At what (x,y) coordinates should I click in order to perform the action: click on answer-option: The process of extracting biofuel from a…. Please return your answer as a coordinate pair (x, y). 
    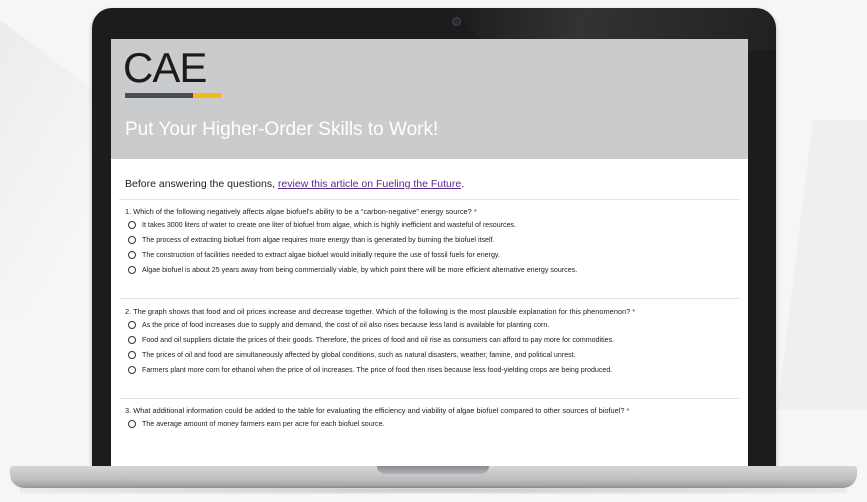
    Looking at the image, I should click on (434, 239).